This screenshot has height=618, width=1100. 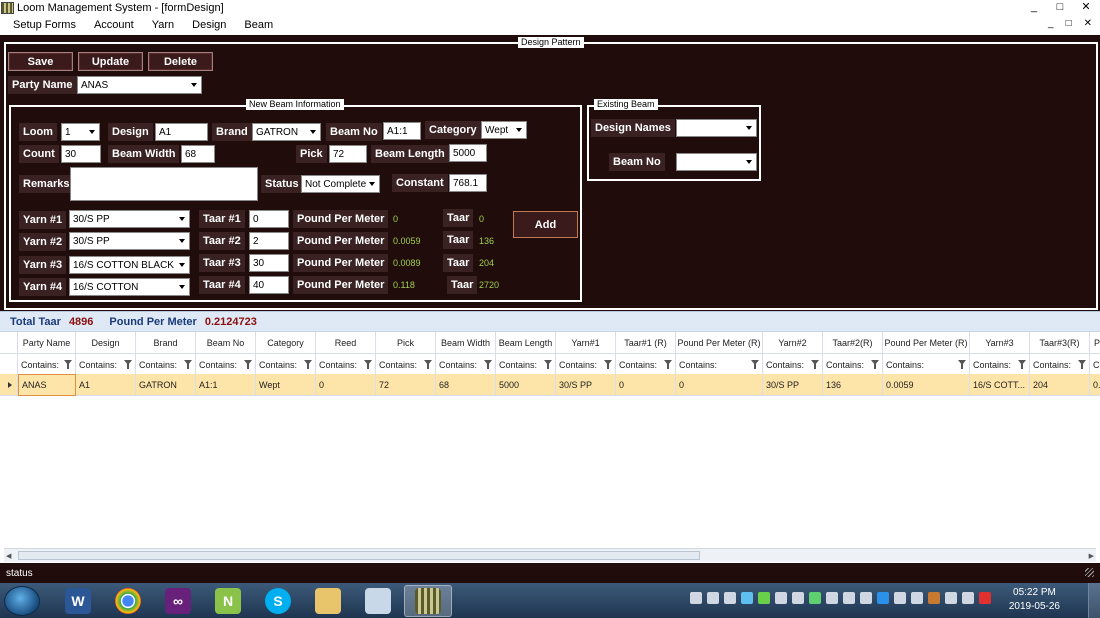 I want to click on scrollbar-thumb, so click(x=359, y=555).